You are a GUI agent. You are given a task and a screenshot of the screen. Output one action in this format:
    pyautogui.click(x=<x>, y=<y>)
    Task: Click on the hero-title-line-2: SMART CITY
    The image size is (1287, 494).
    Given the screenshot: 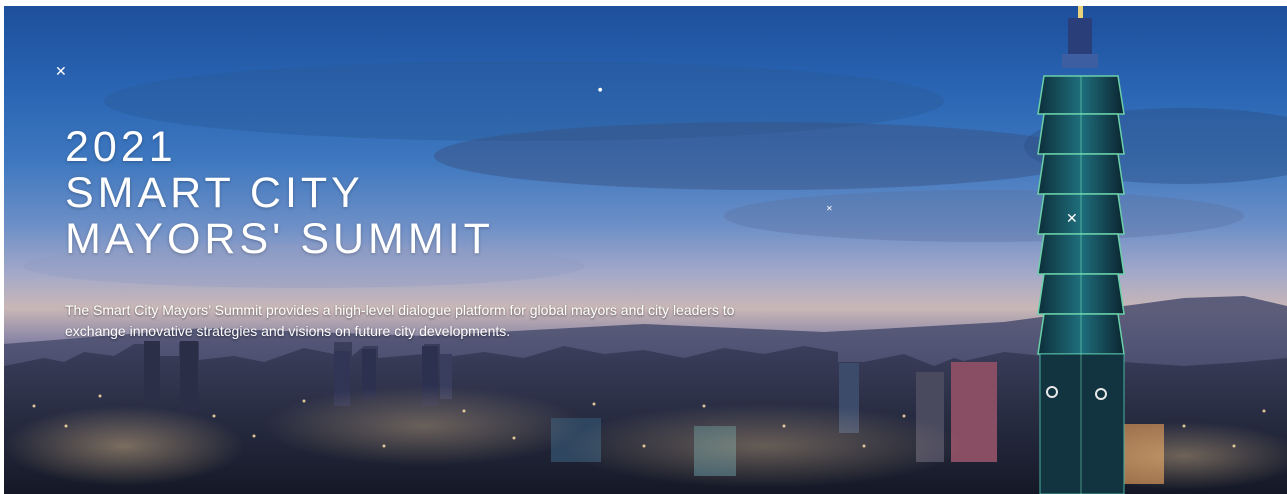 What is the action you would take?
    pyautogui.click(x=214, y=193)
    